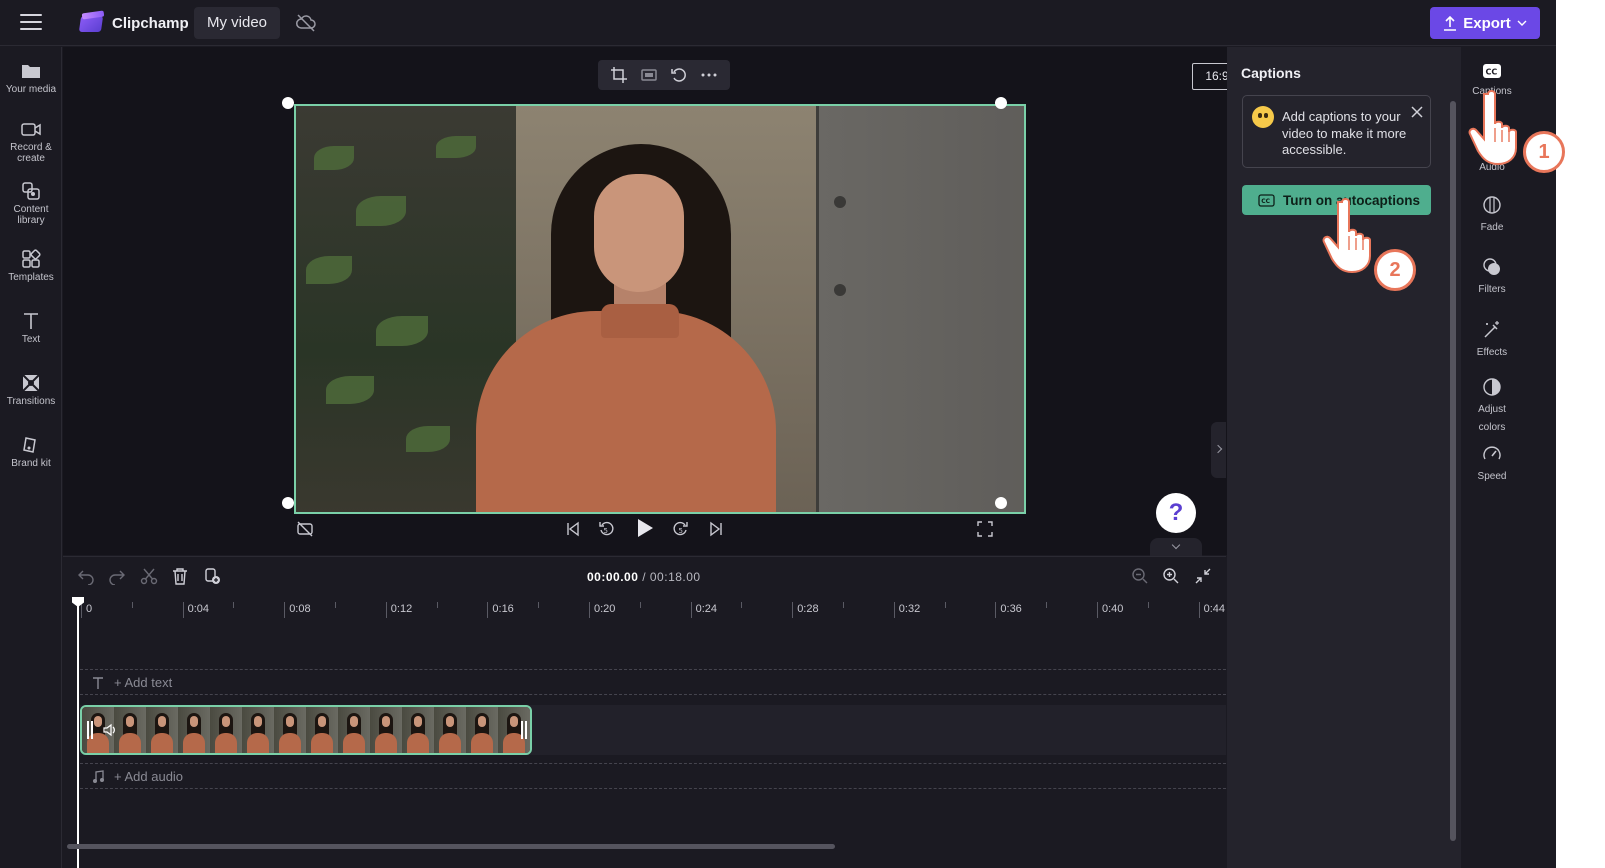  Describe the element at coordinates (653, 682) in the screenshot. I see `text-track: + Add text` at that location.